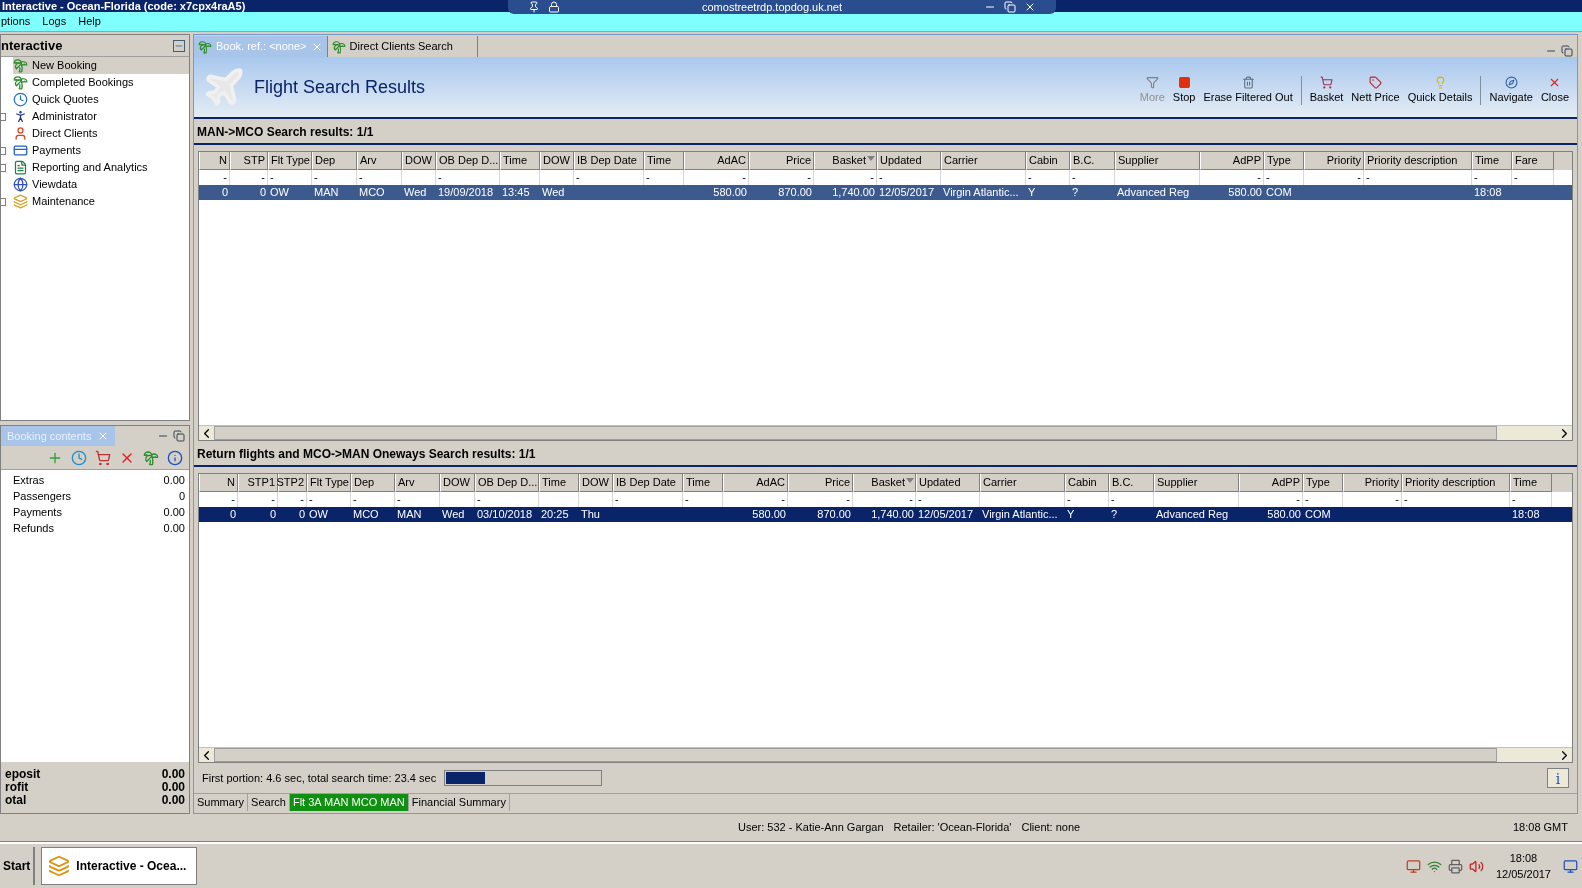 The height and width of the screenshot is (888, 1582). I want to click on bottom-tab: Summary, so click(221, 802).